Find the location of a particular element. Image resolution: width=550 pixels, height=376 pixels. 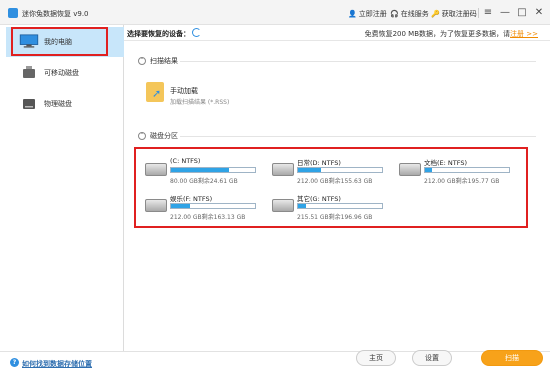

partition-f: 娱乐(F: NTFS) 212.00 GB剩余163.13 GB is located at coordinates (202, 207).